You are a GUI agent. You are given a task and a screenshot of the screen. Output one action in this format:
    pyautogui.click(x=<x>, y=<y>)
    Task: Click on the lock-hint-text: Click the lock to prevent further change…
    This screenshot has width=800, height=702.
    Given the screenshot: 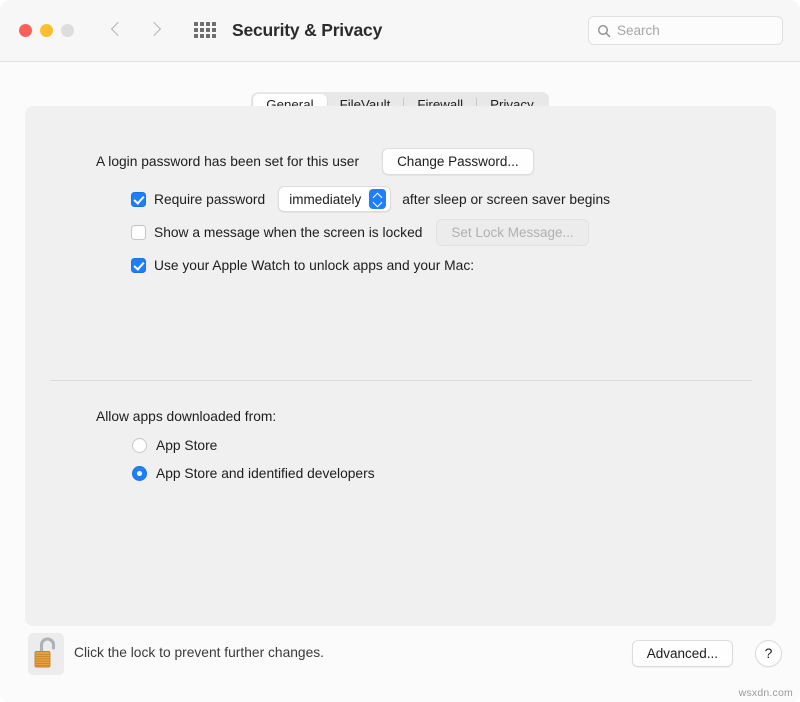 What is the action you would take?
    pyautogui.click(x=199, y=652)
    